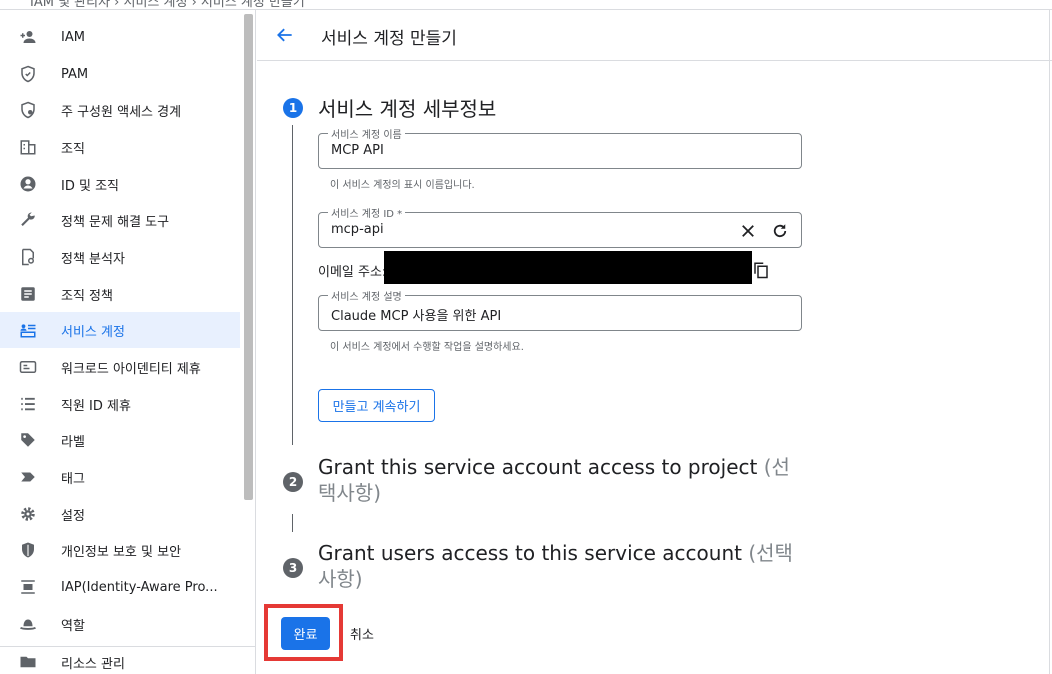 Image resolution: width=1052 pixels, height=674 pixels. I want to click on cancel-button: 취소, so click(362, 633).